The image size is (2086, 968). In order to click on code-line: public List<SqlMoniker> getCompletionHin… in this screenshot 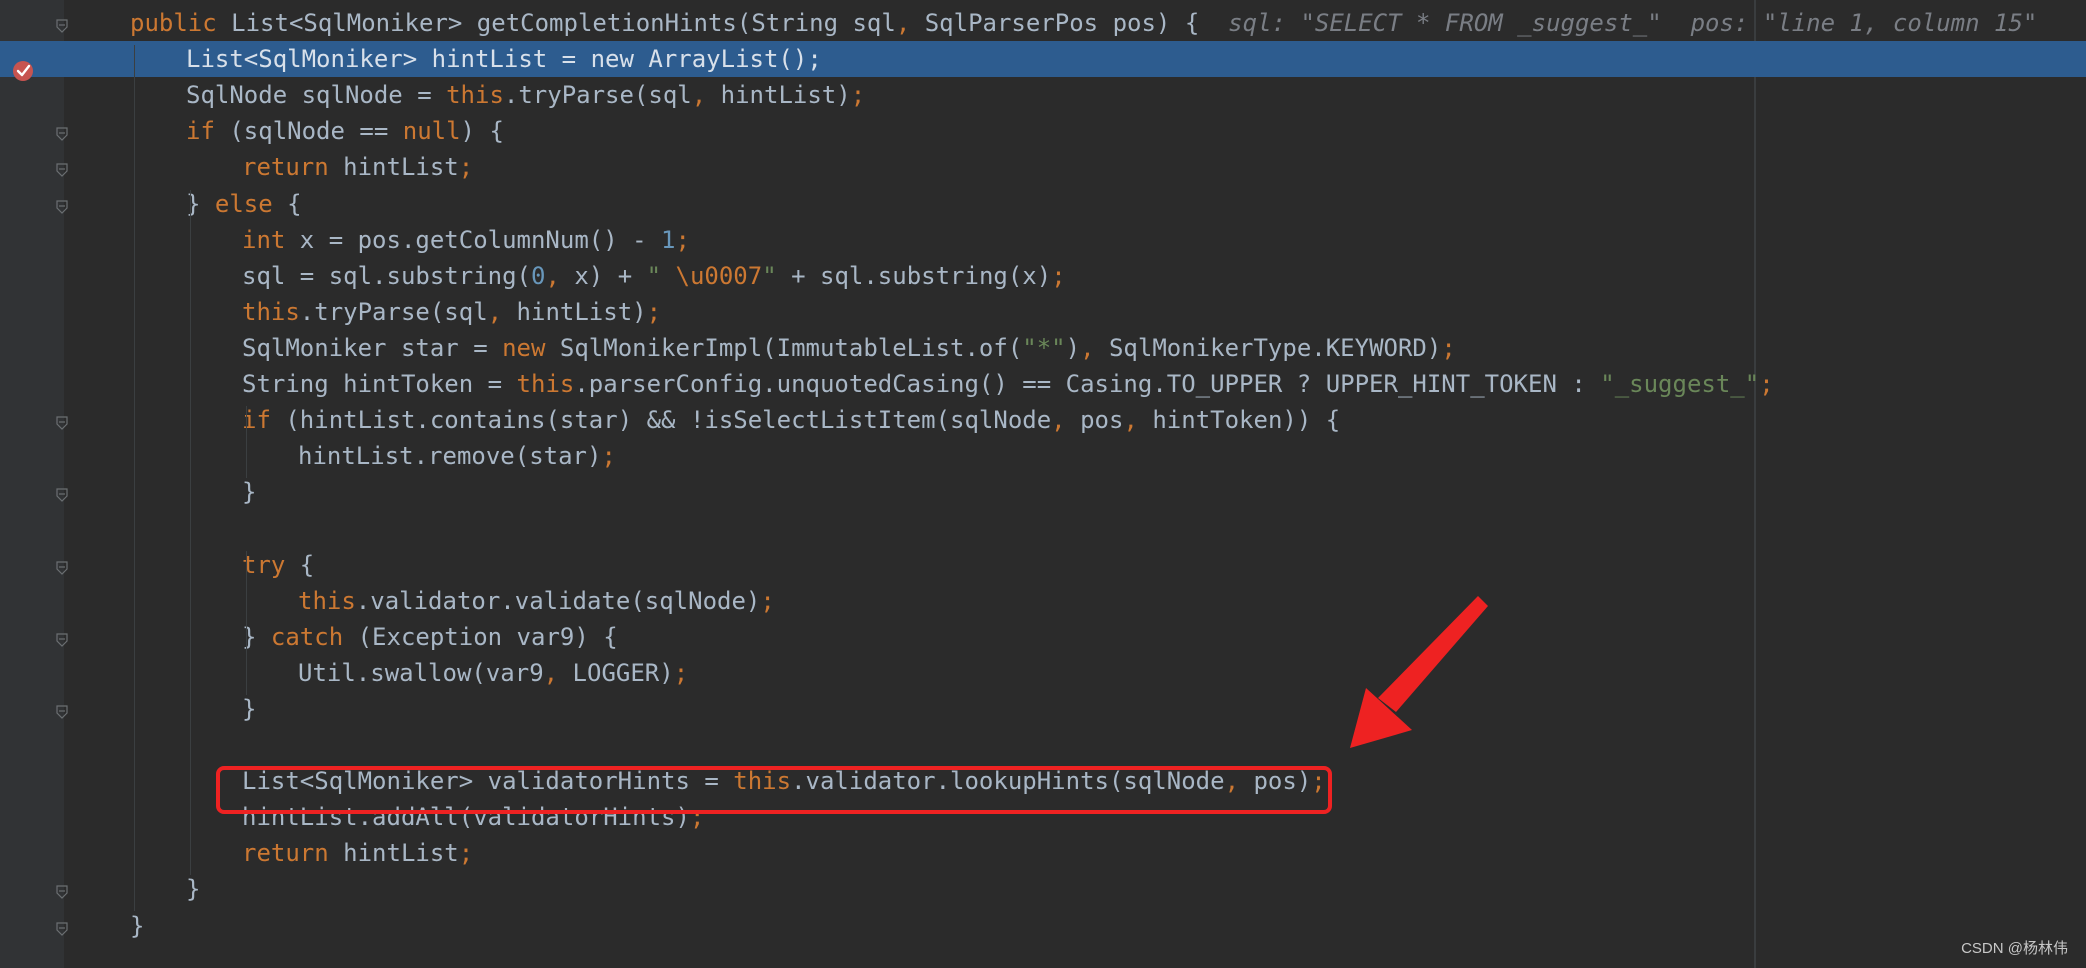, I will do `click(1043, 23)`.